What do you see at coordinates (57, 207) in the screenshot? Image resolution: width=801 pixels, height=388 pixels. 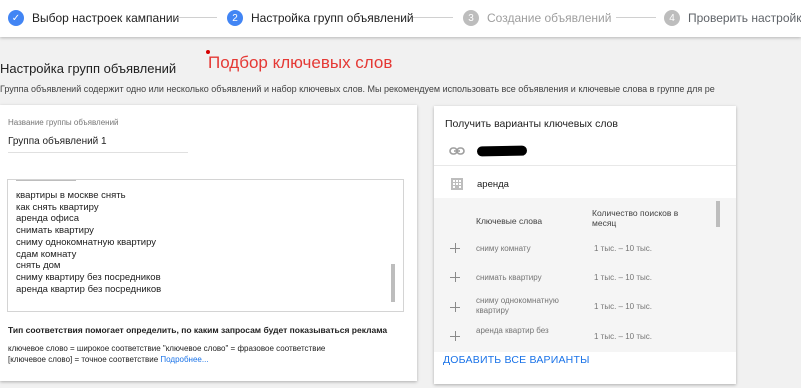 I see `keyword-line: как снять квартиру` at bounding box center [57, 207].